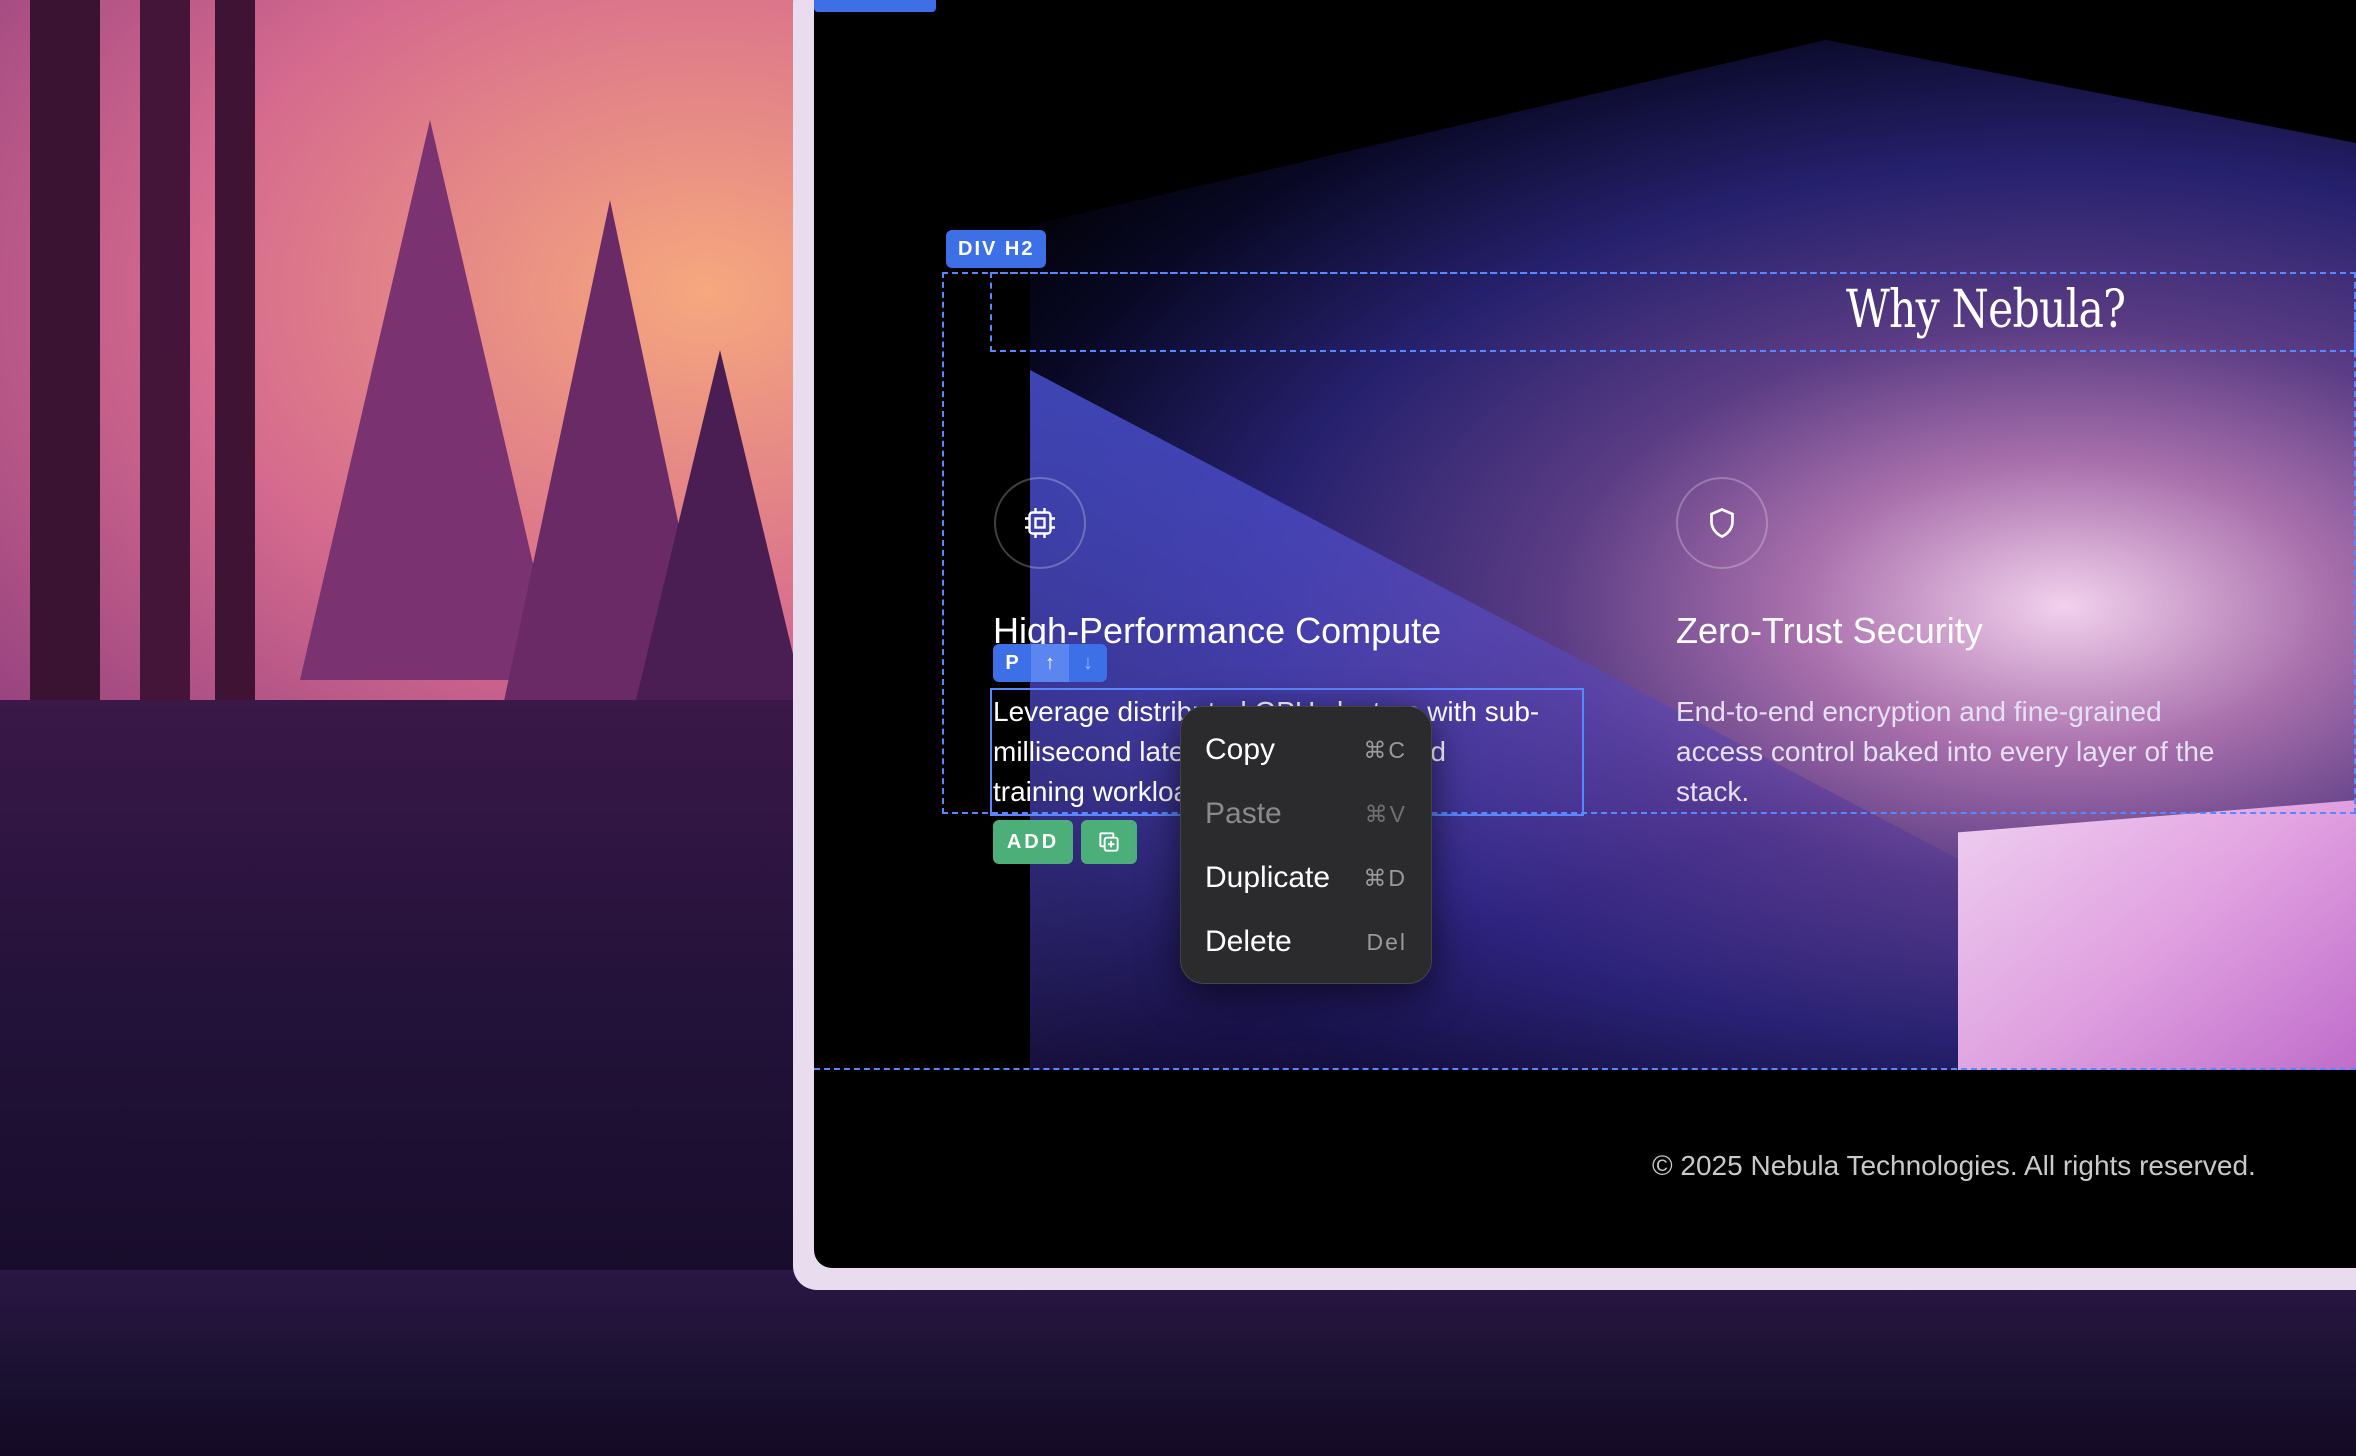 The image size is (2356, 1456). I want to click on menu-item-shortcut: ⌘D, so click(1385, 877).